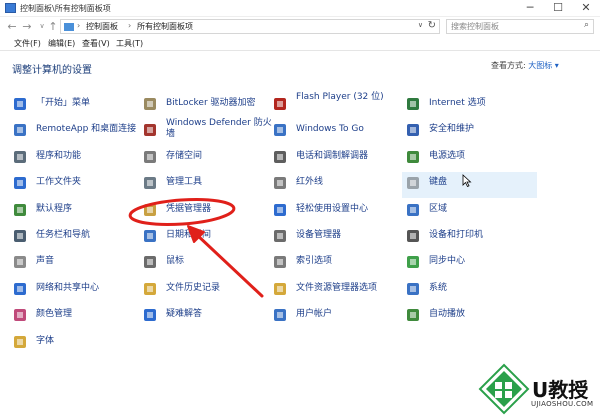 The width and height of the screenshot is (600, 420). Describe the element at coordinates (45, 261) in the screenshot. I see `control-panel-item-label: 声音` at that location.